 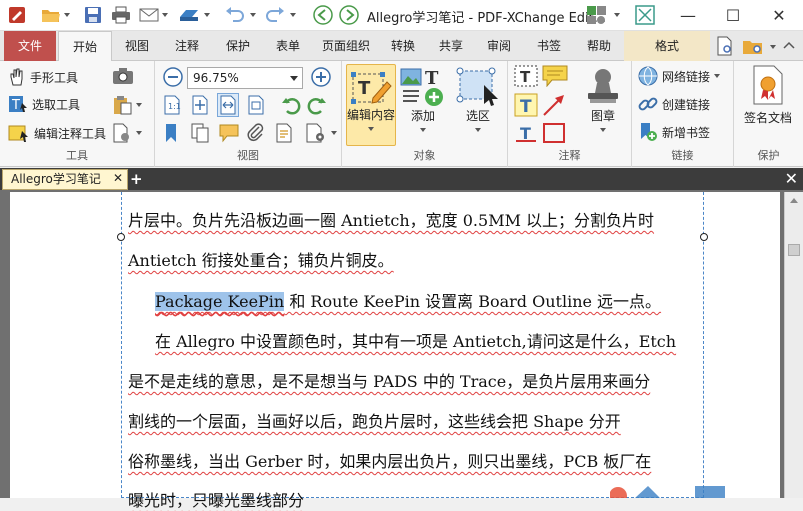 What do you see at coordinates (256, 105) in the screenshot?
I see `fit-visible-button` at bounding box center [256, 105].